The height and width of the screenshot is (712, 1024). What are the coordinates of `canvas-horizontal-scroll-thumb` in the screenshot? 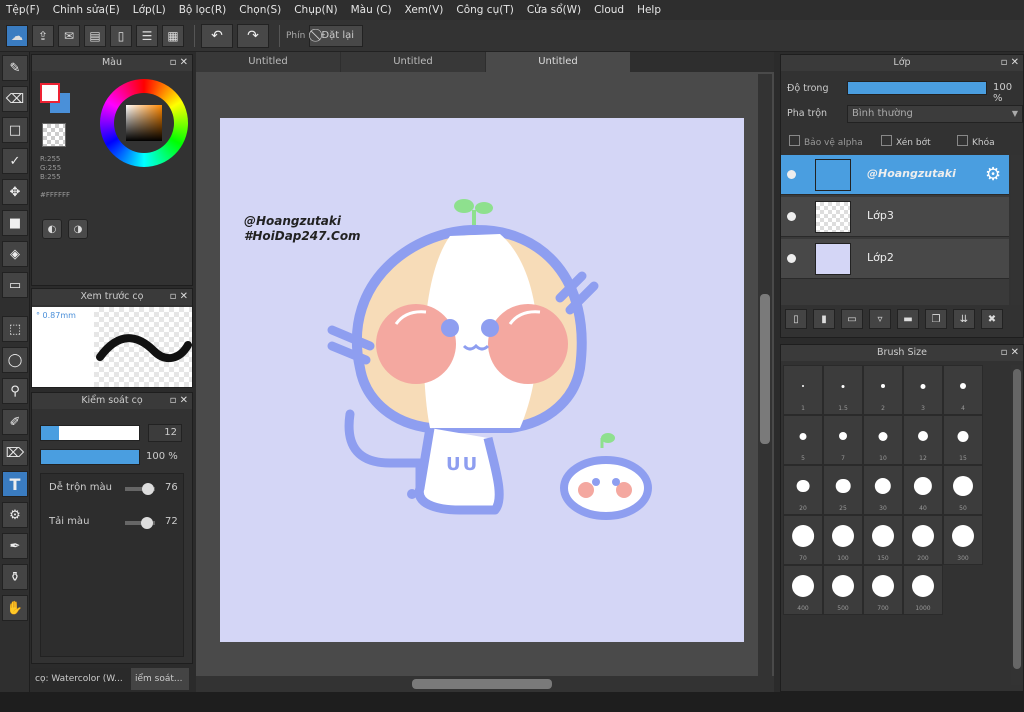 It's located at (482, 684).